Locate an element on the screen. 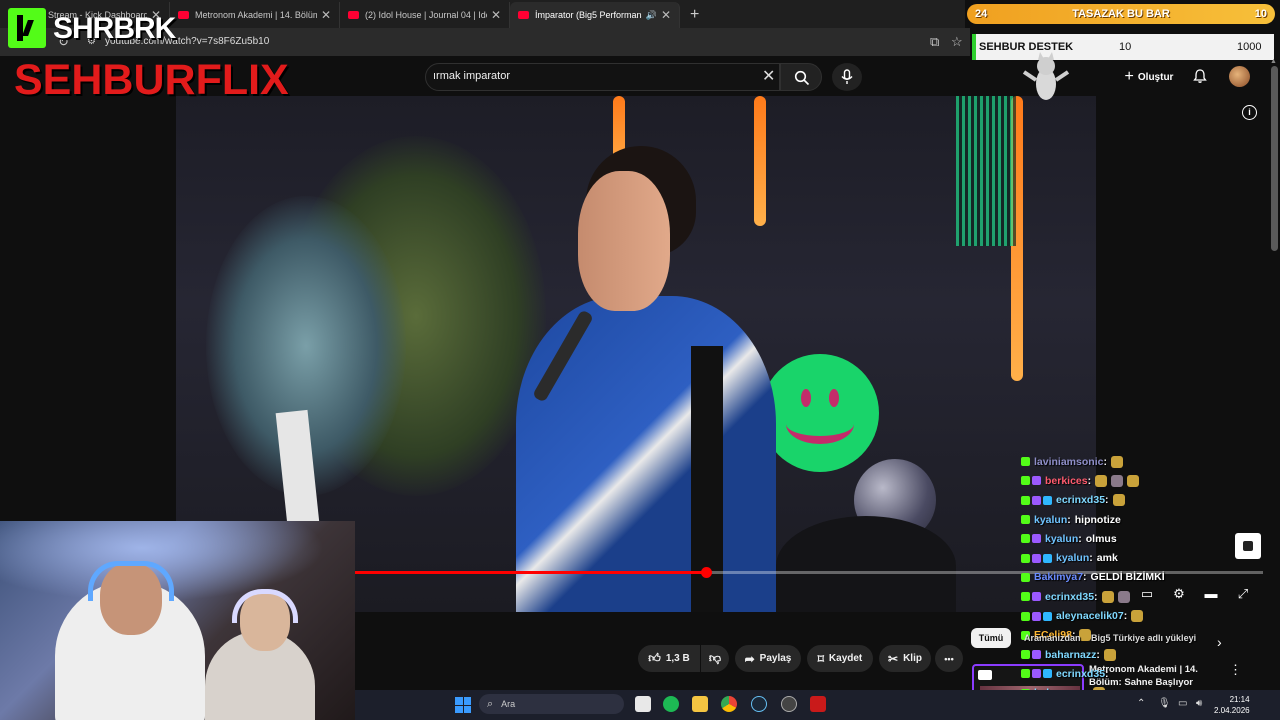  webcam-overlay is located at coordinates (177, 620).